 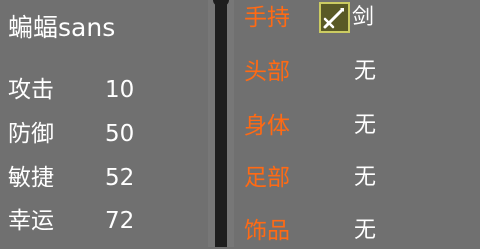 I want to click on stat-row-defense: 防御 50, so click(x=103, y=134).